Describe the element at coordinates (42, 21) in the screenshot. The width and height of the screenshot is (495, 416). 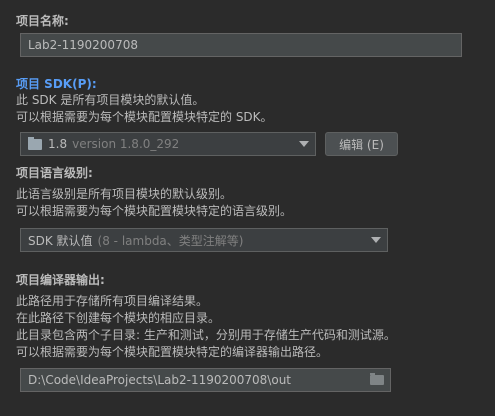
I see `project-name-label: 项目名称:` at that location.